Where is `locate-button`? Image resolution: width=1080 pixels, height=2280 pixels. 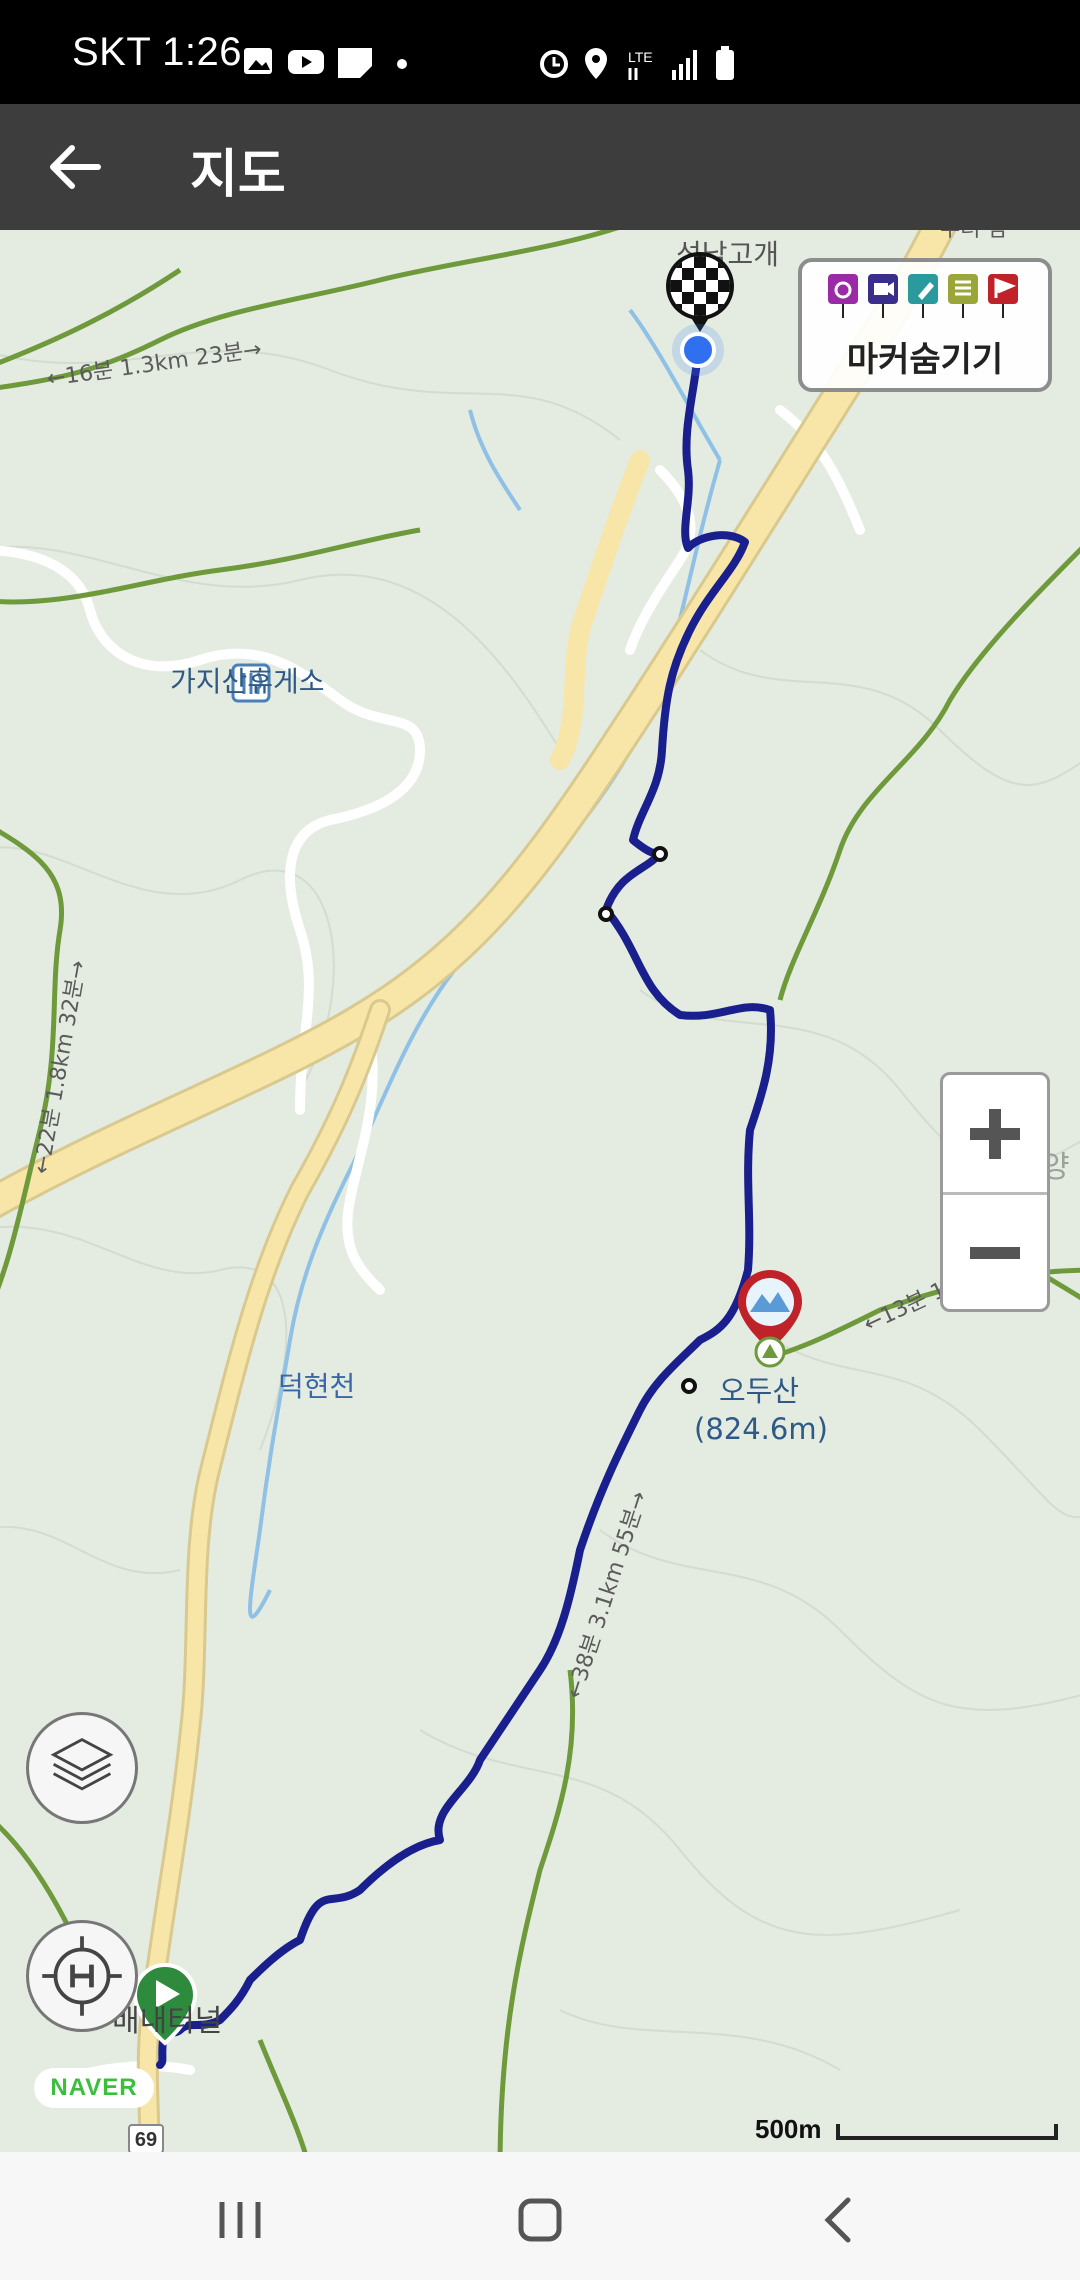
locate-button is located at coordinates (82, 1976).